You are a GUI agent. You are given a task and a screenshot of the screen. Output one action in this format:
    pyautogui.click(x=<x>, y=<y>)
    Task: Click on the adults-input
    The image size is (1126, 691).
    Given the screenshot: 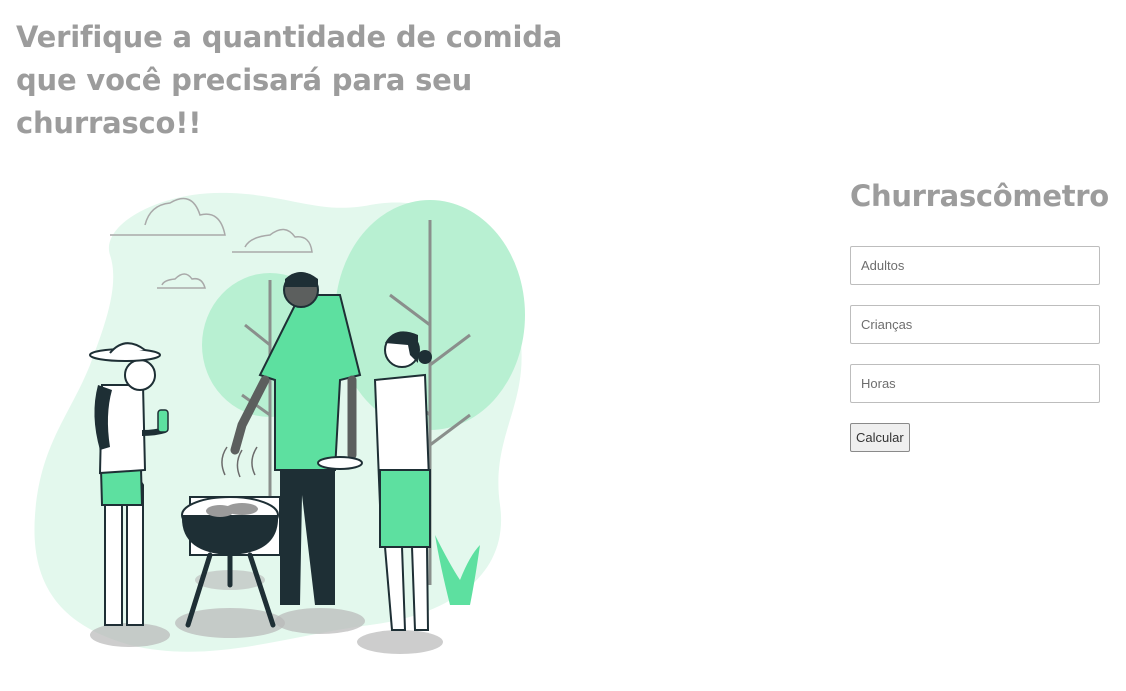 What is the action you would take?
    pyautogui.click(x=975, y=265)
    